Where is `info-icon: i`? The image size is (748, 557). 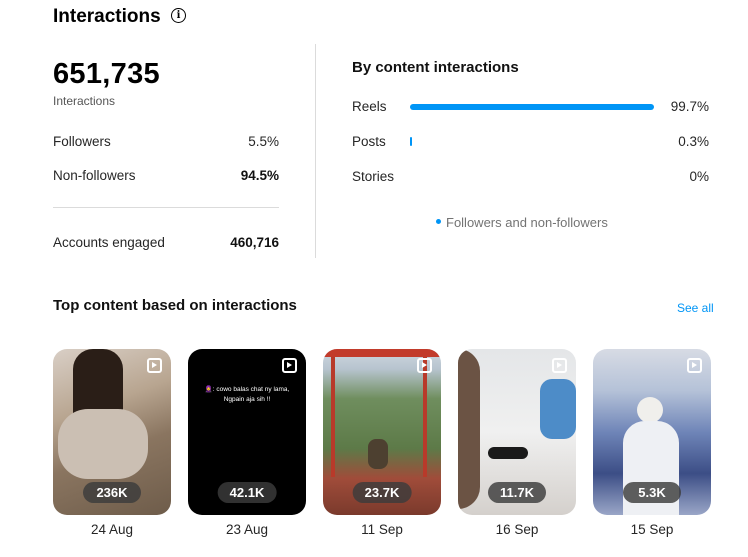
info-icon: i is located at coordinates (178, 15).